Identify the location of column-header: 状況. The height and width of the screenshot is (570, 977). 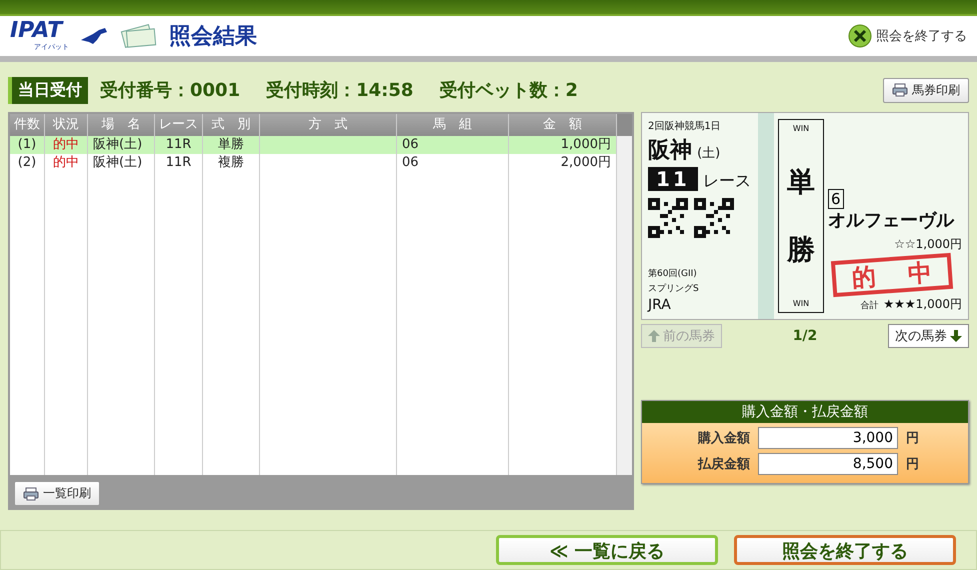
(66, 125).